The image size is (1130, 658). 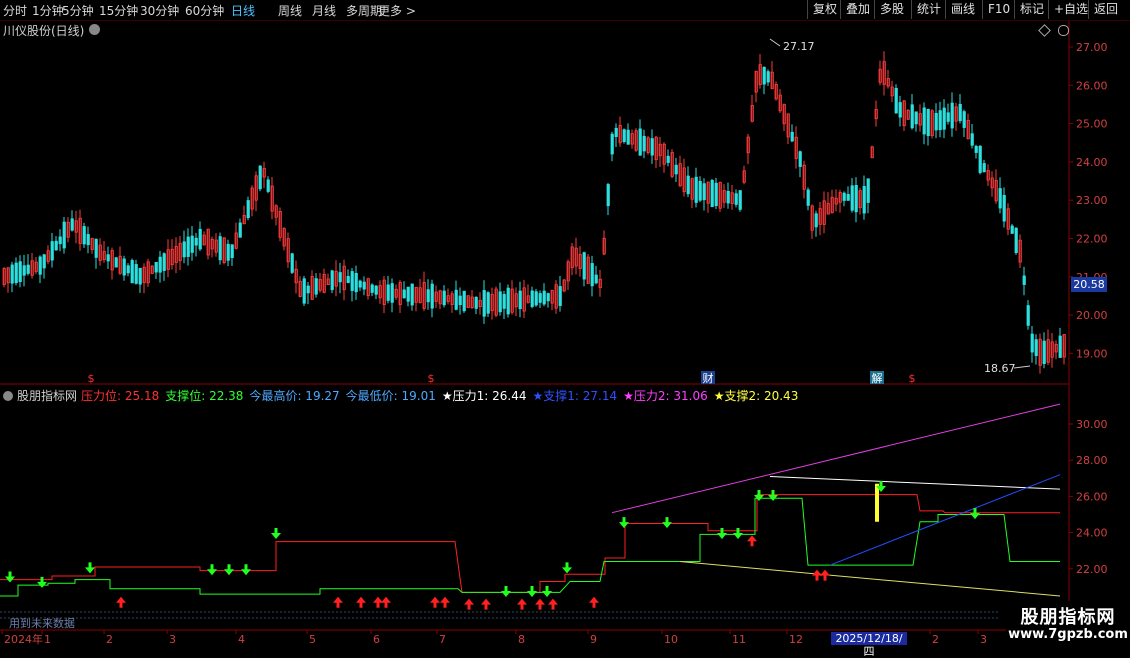 I want to click on period-3: 15分钟, so click(x=118, y=10).